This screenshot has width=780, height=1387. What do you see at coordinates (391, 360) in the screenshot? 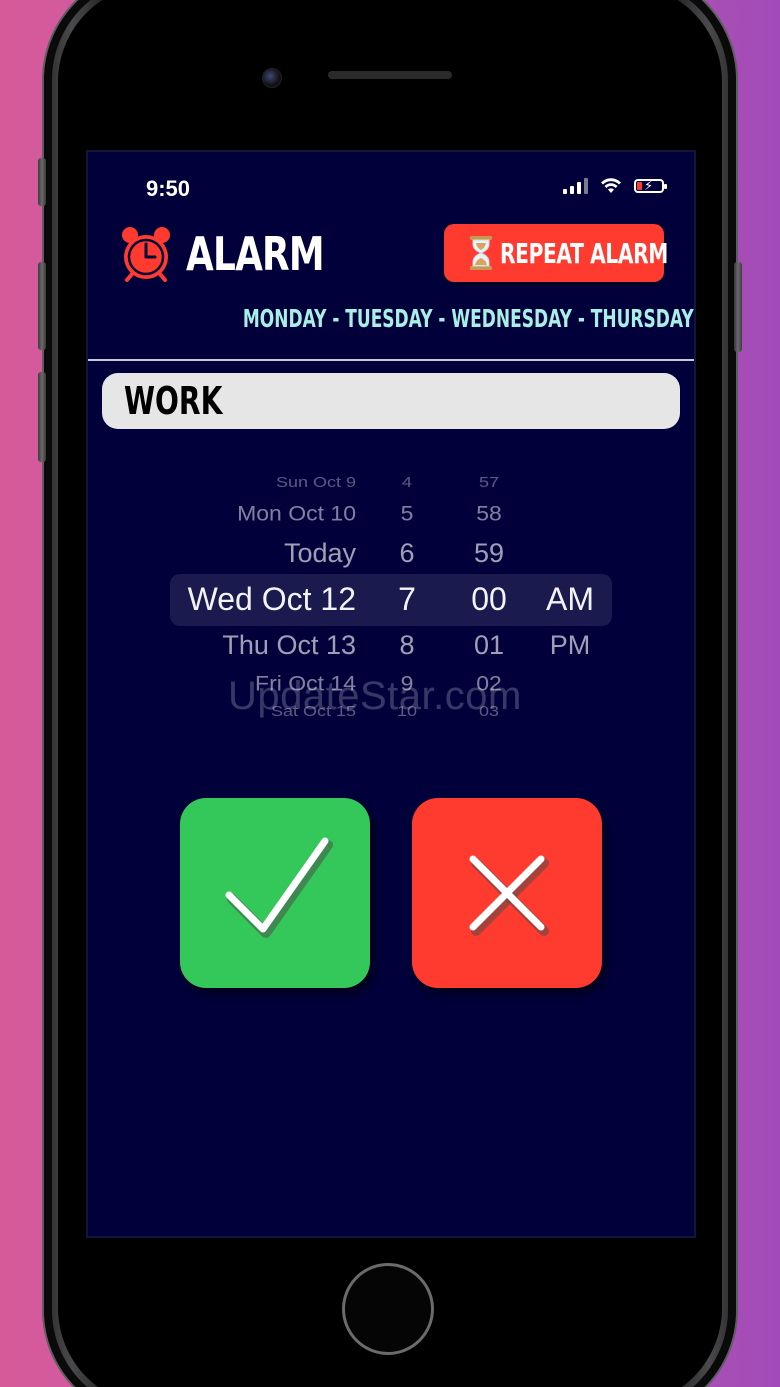
I see `header-divider` at bounding box center [391, 360].